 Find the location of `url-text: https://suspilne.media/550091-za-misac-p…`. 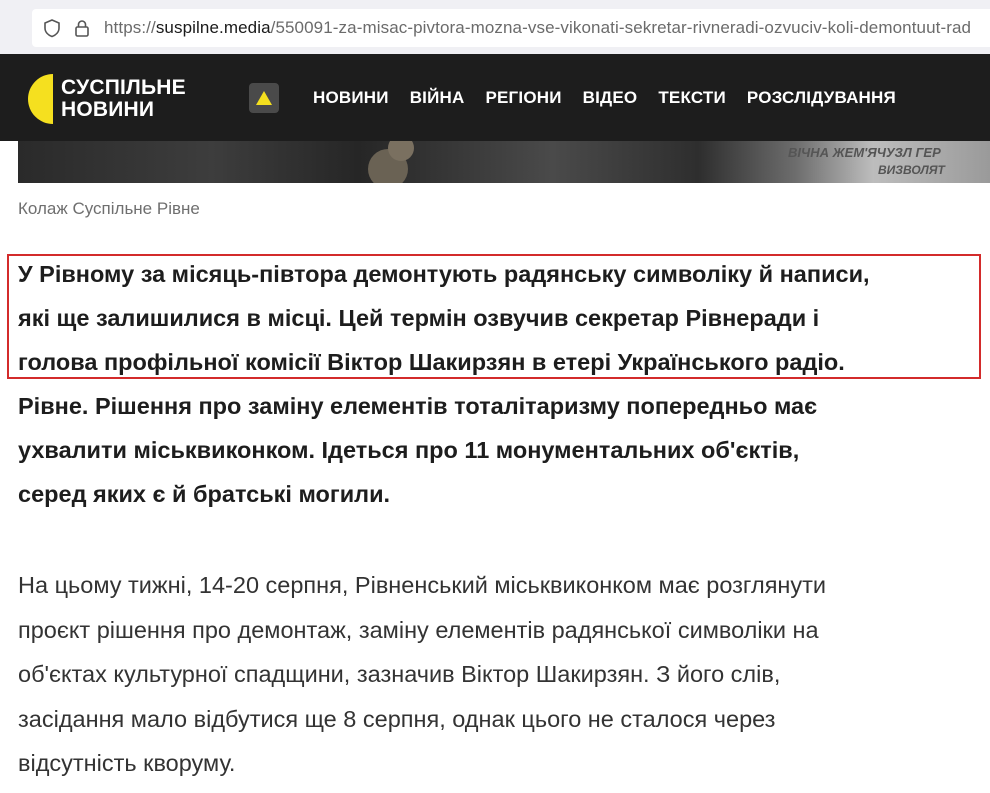

url-text: https://suspilne.media/550091-za-misac-p… is located at coordinates (537, 28).